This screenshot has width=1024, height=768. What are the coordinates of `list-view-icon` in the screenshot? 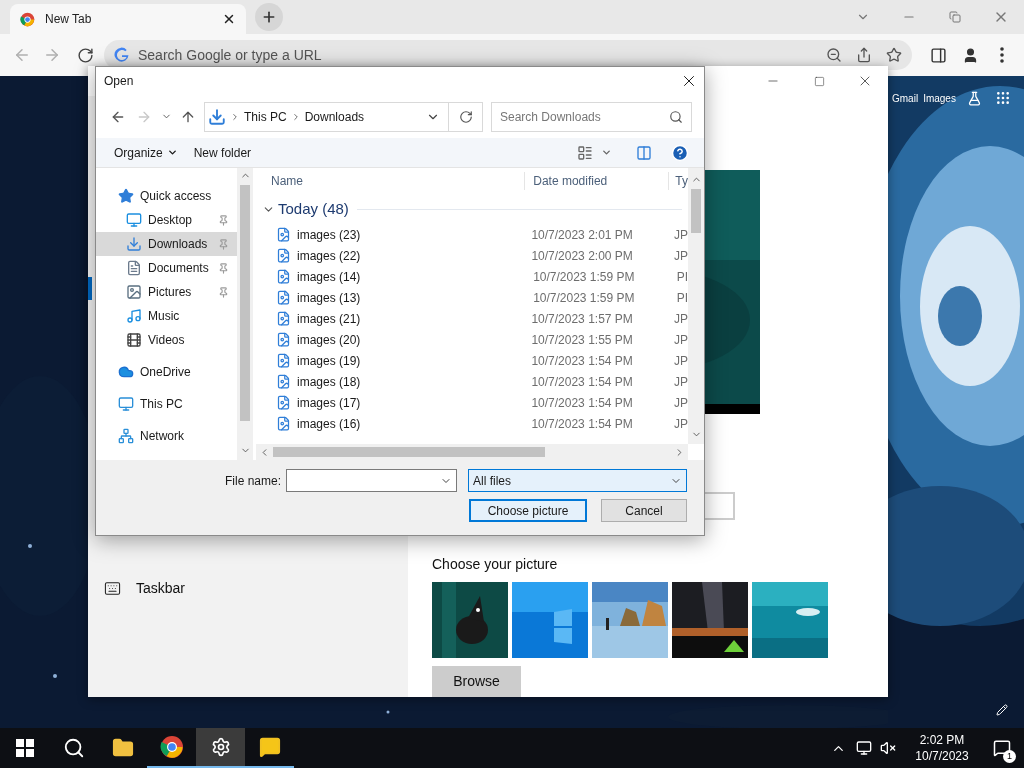 It's located at (585, 152).